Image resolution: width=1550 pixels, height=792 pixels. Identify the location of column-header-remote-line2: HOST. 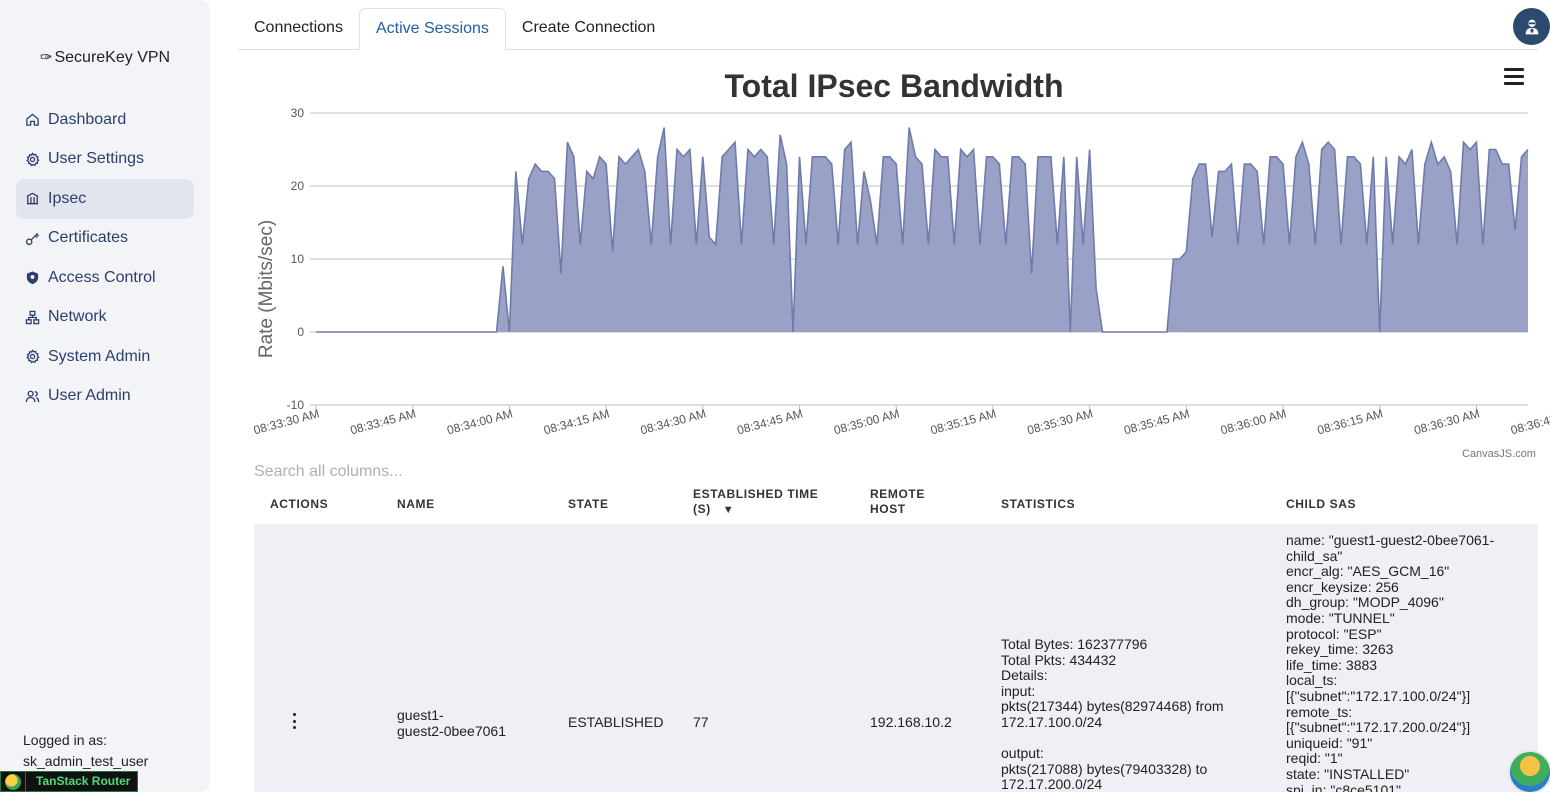
(888, 509).